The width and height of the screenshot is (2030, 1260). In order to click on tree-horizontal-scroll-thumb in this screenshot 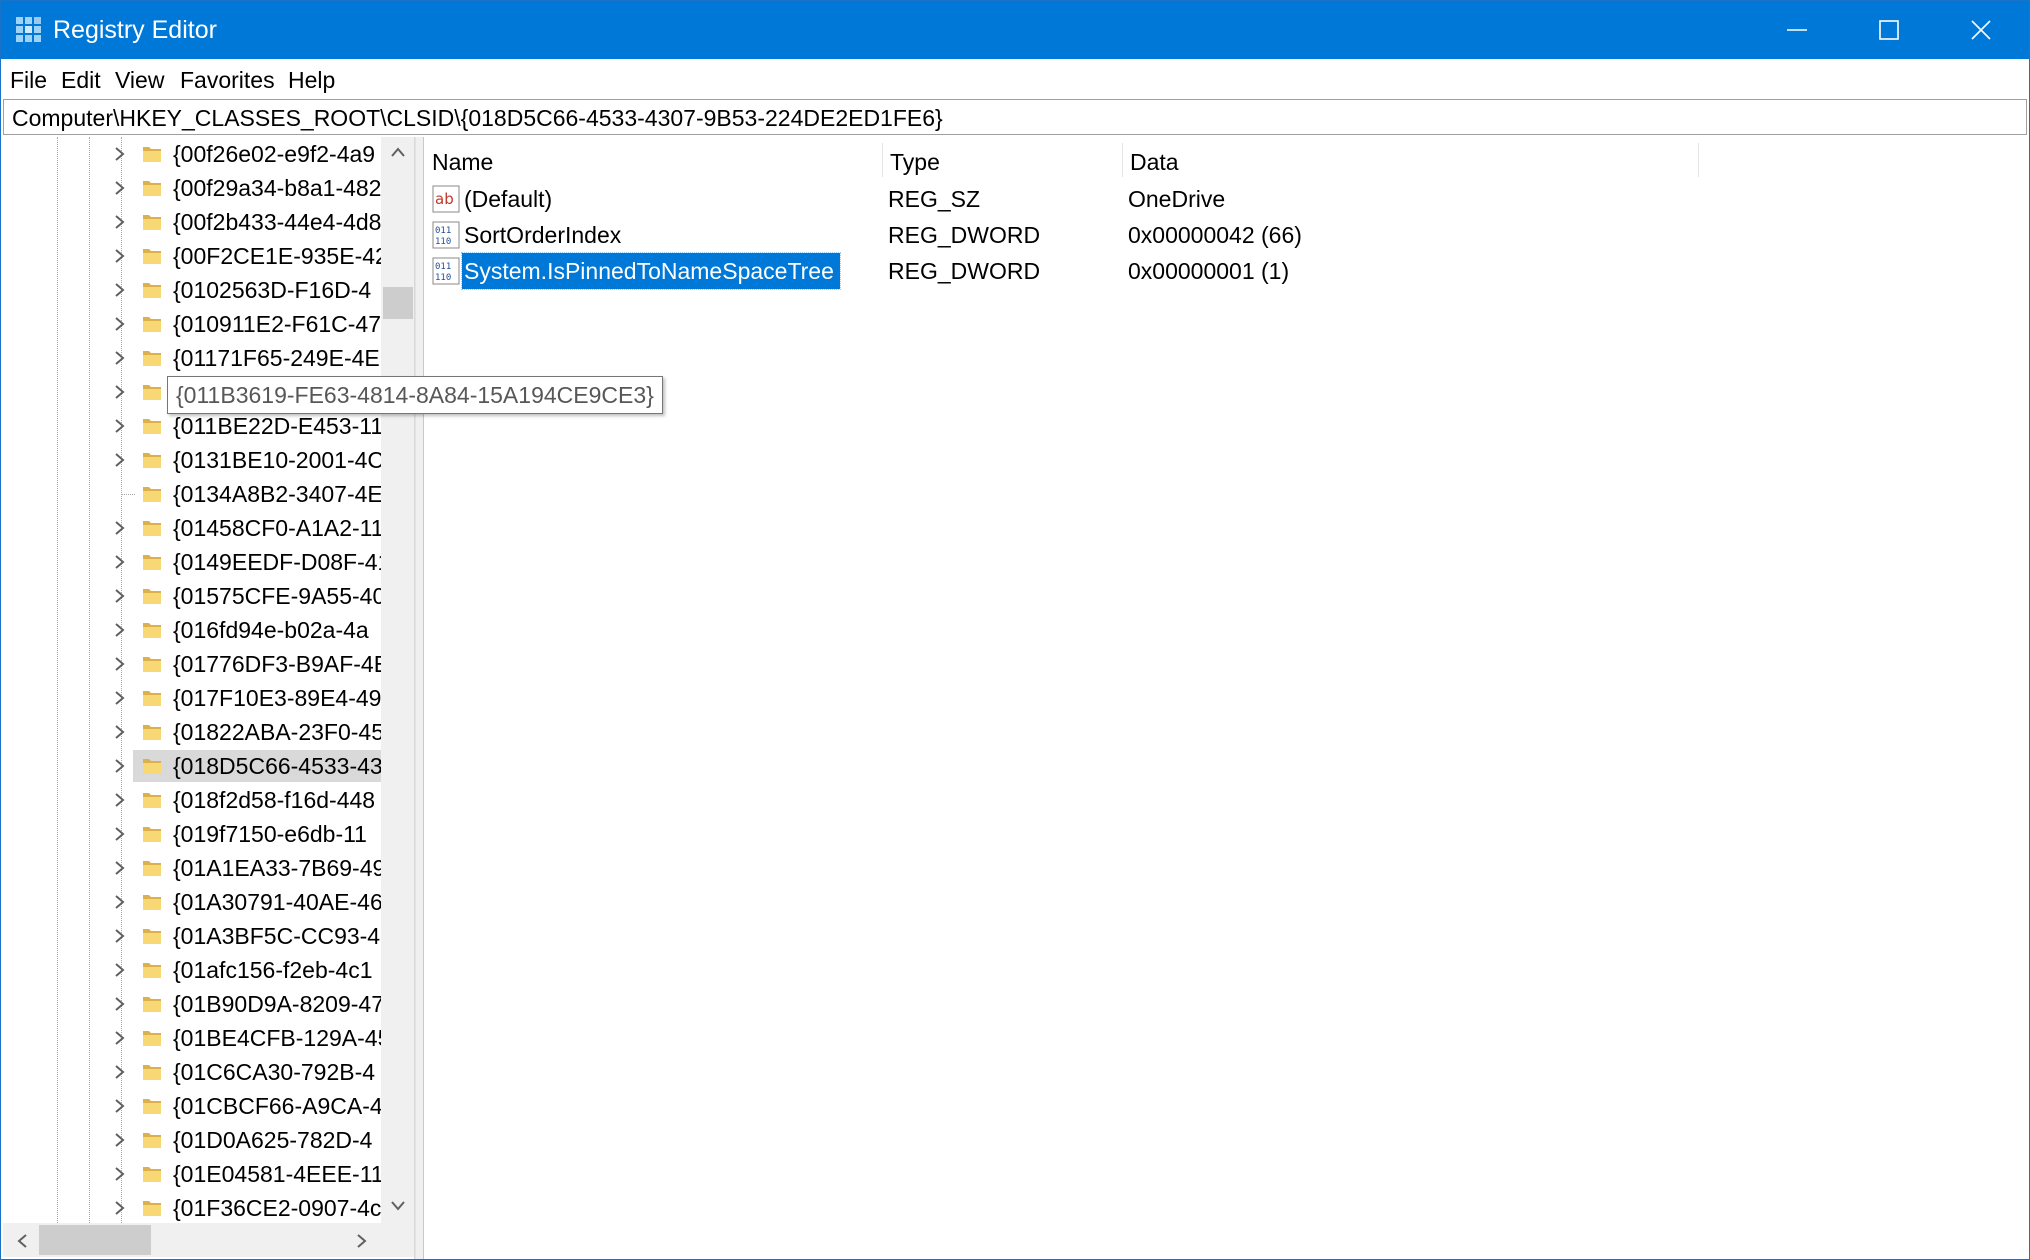, I will do `click(95, 1240)`.